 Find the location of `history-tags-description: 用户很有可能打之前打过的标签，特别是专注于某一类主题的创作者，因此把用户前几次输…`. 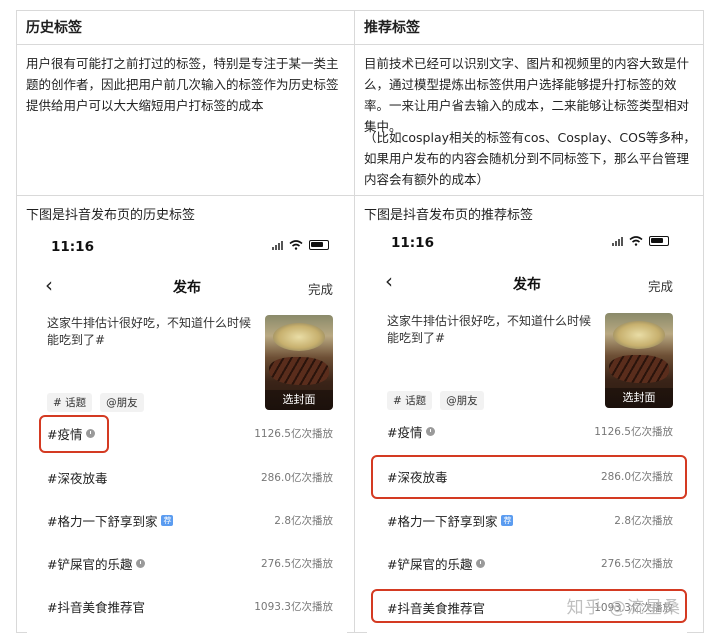

history-tags-description: 用户很有可能打之前打过的标签，特别是专注于某一类主题的创作者，因此把用户前几次输… is located at coordinates (182, 84).